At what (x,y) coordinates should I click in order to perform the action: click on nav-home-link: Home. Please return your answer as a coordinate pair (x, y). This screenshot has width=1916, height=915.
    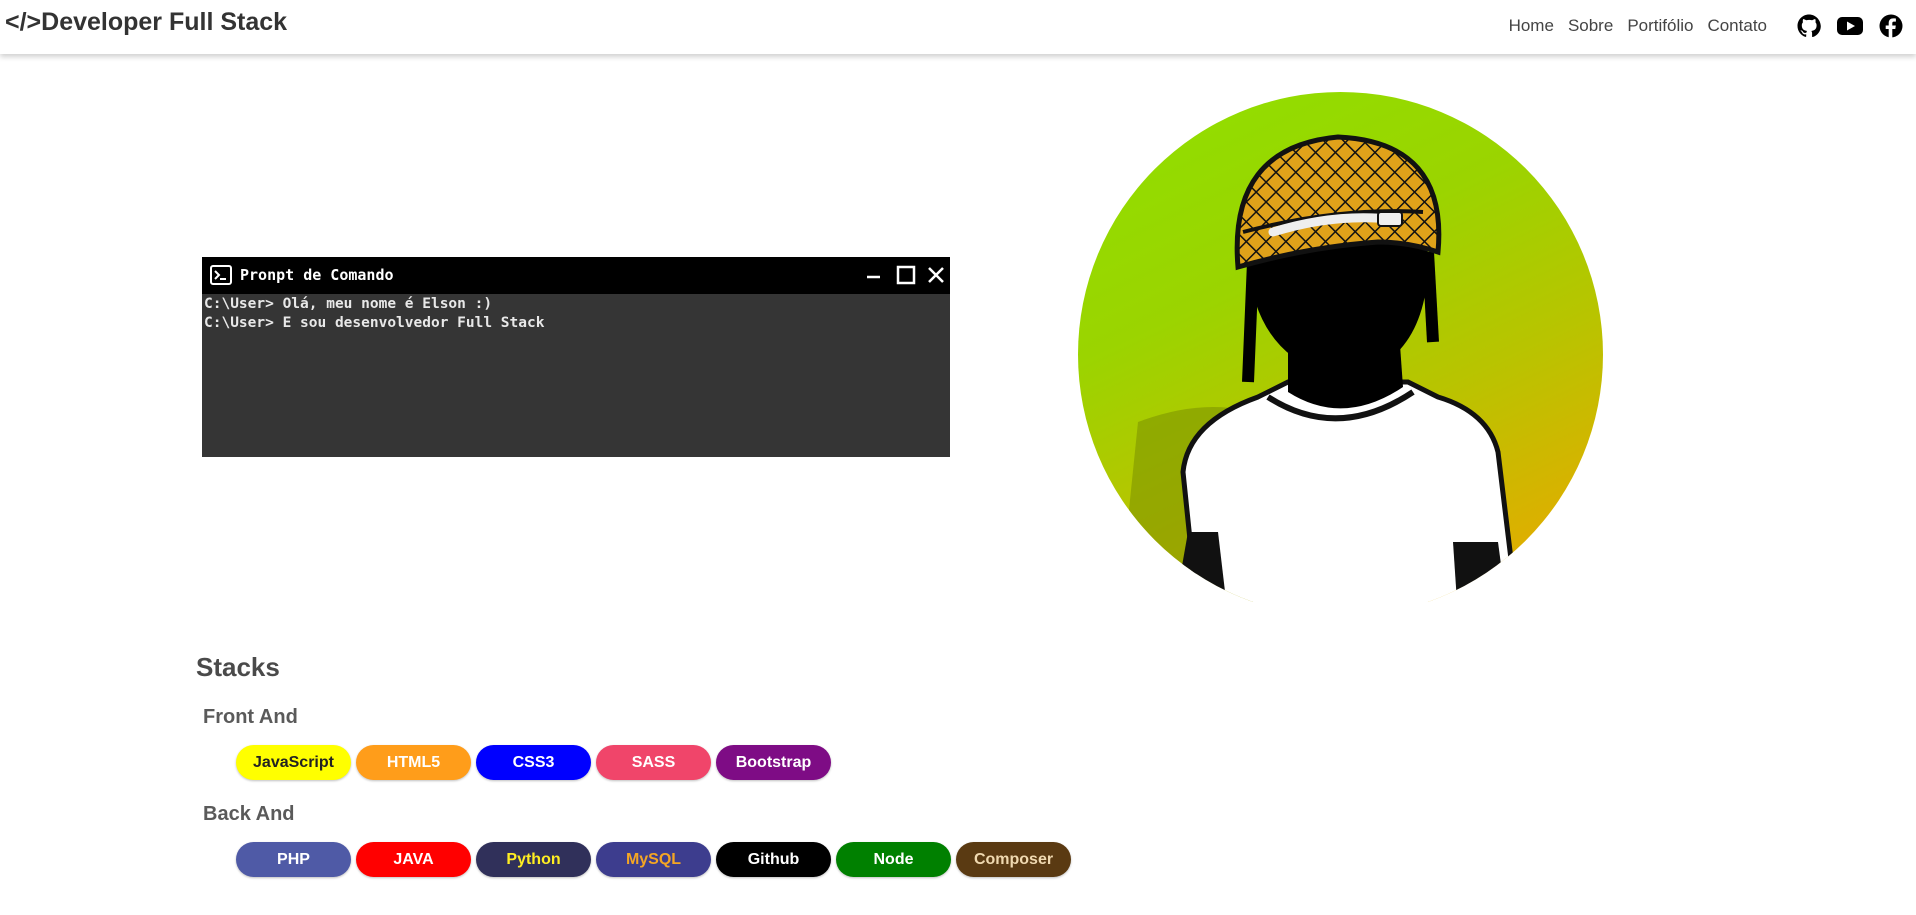
    Looking at the image, I should click on (1531, 26).